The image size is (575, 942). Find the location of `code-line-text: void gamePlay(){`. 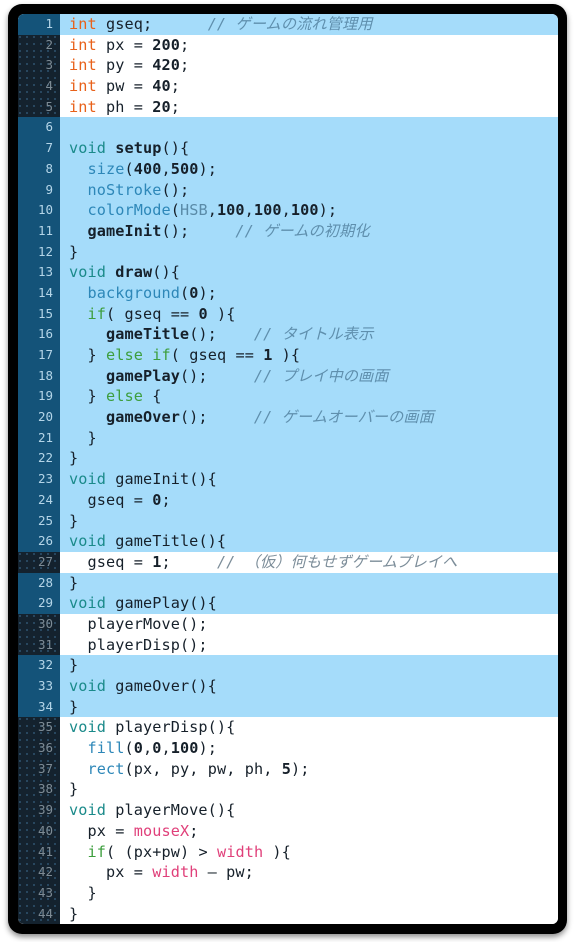

code-line-text: void gamePlay(){ is located at coordinates (309, 603).